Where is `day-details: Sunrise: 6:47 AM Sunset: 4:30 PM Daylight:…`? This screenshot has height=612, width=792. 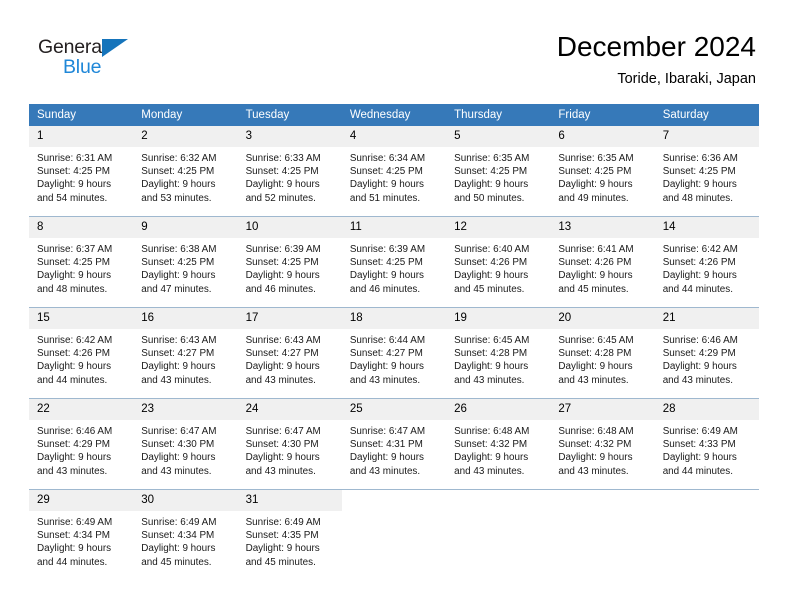 day-details: Sunrise: 6:47 AM Sunset: 4:30 PM Daylight:… is located at coordinates (290, 449).